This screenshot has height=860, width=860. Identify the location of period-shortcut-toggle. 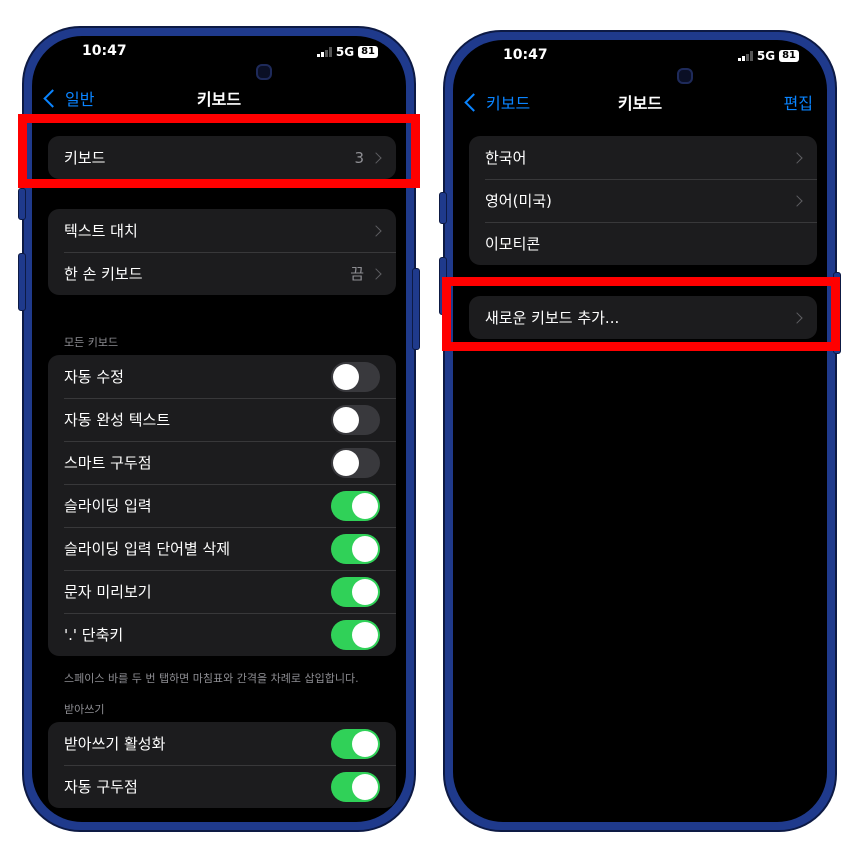
(355, 634).